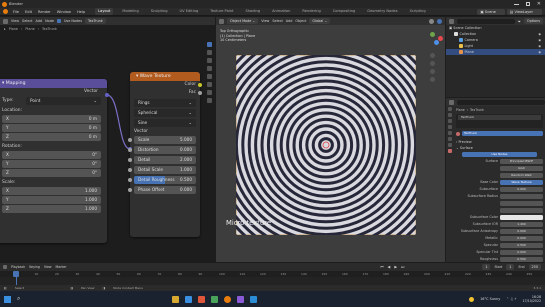 The width and height of the screenshot is (545, 307). What do you see at coordinates (51, 200) in the screenshot?
I see `scale-y-field: Y 1.000` at bounding box center [51, 200].